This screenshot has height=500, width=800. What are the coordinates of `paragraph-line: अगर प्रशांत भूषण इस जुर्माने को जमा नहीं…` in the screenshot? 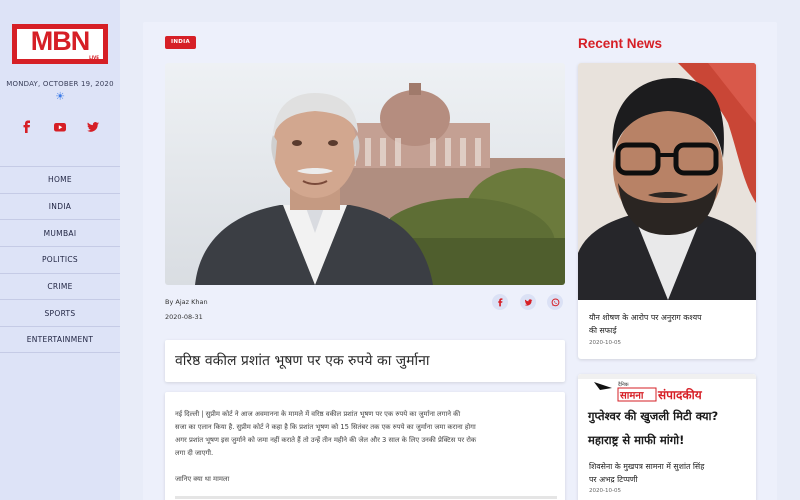 It's located at (326, 440).